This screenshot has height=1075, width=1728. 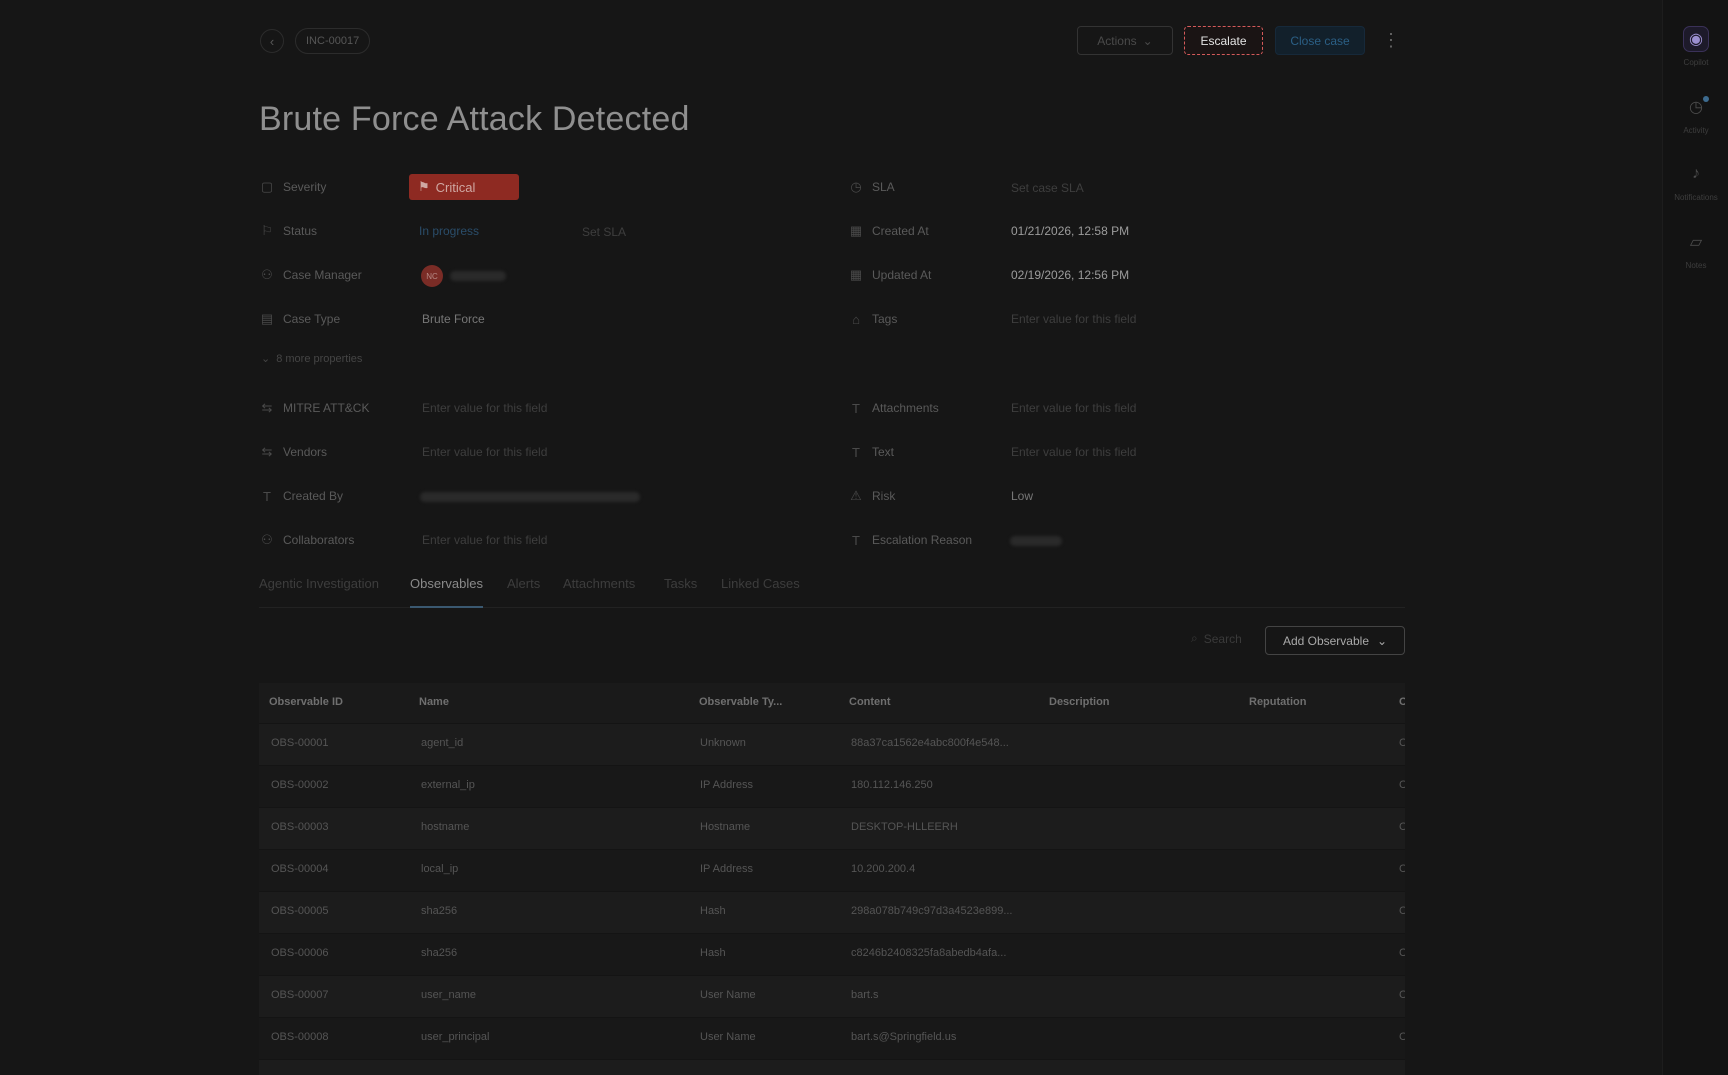 What do you see at coordinates (1391, 41) in the screenshot?
I see `more-options-icon: ⋮` at bounding box center [1391, 41].